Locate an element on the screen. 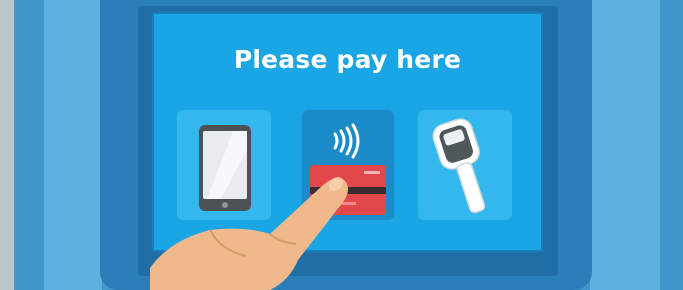 Image resolution: width=683 pixels, height=290 pixels. pay-with-scanner-option is located at coordinates (465, 165).